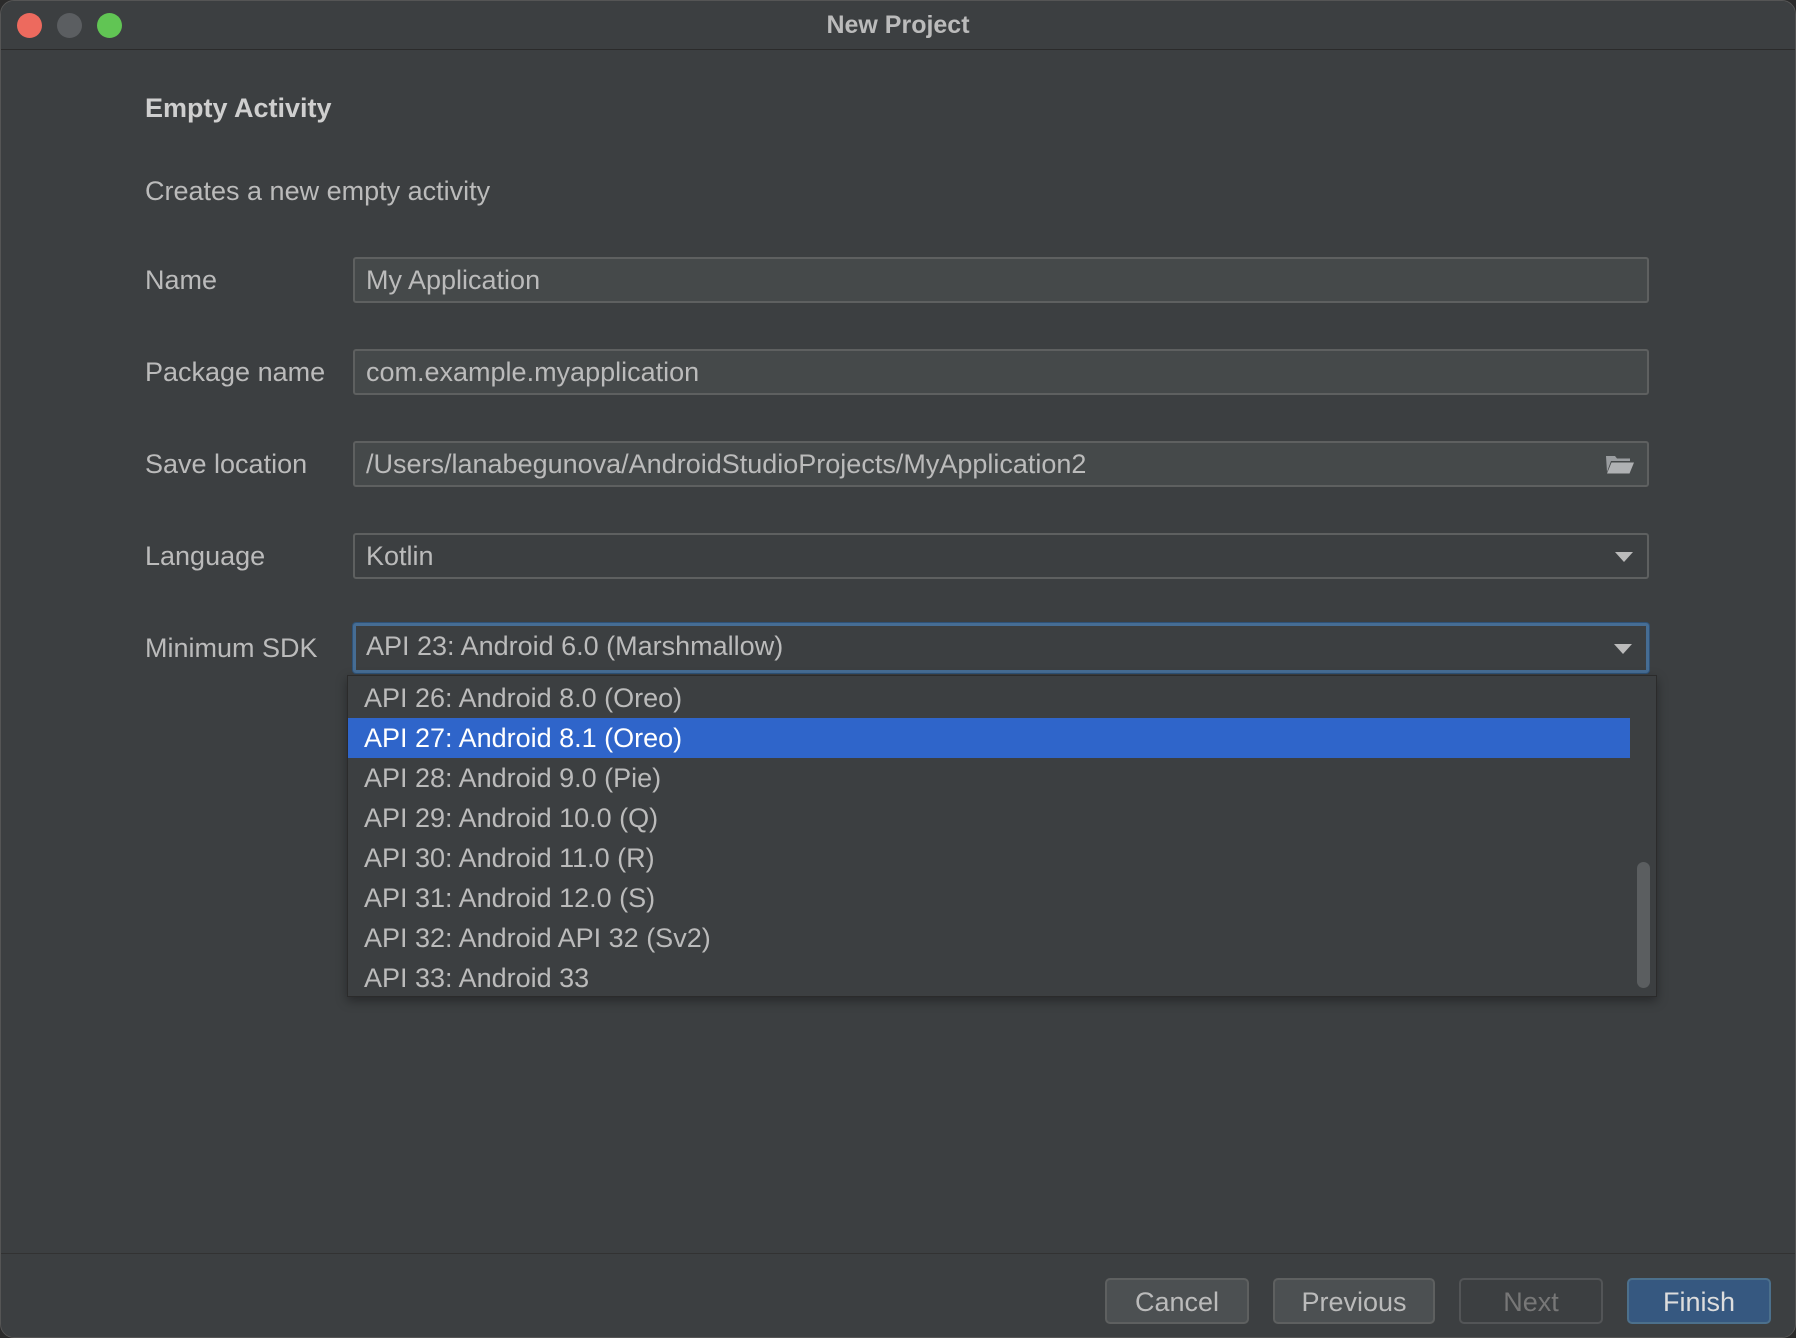  What do you see at coordinates (231, 648) in the screenshot?
I see `minimum-sdk-label: Minimum SDK` at bounding box center [231, 648].